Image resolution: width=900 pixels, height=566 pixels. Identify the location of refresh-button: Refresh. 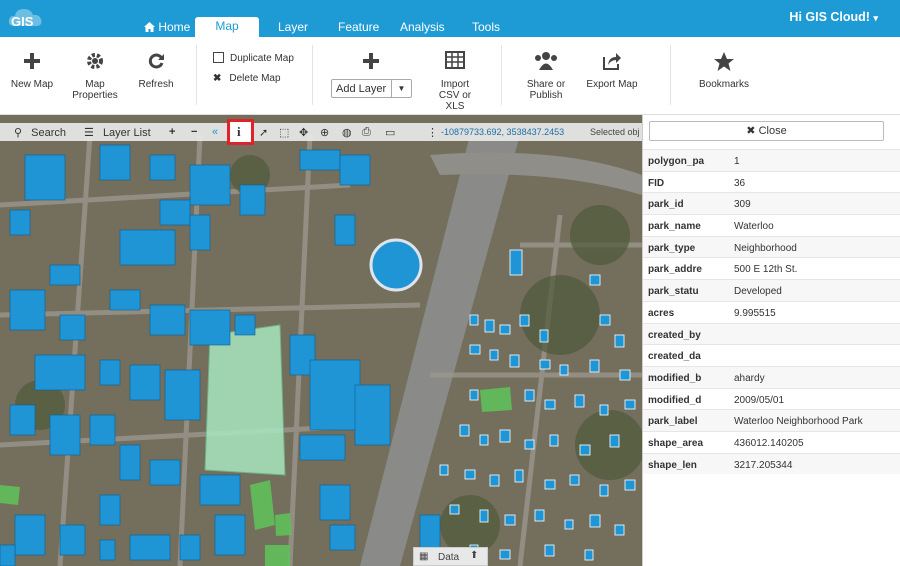
(156, 70).